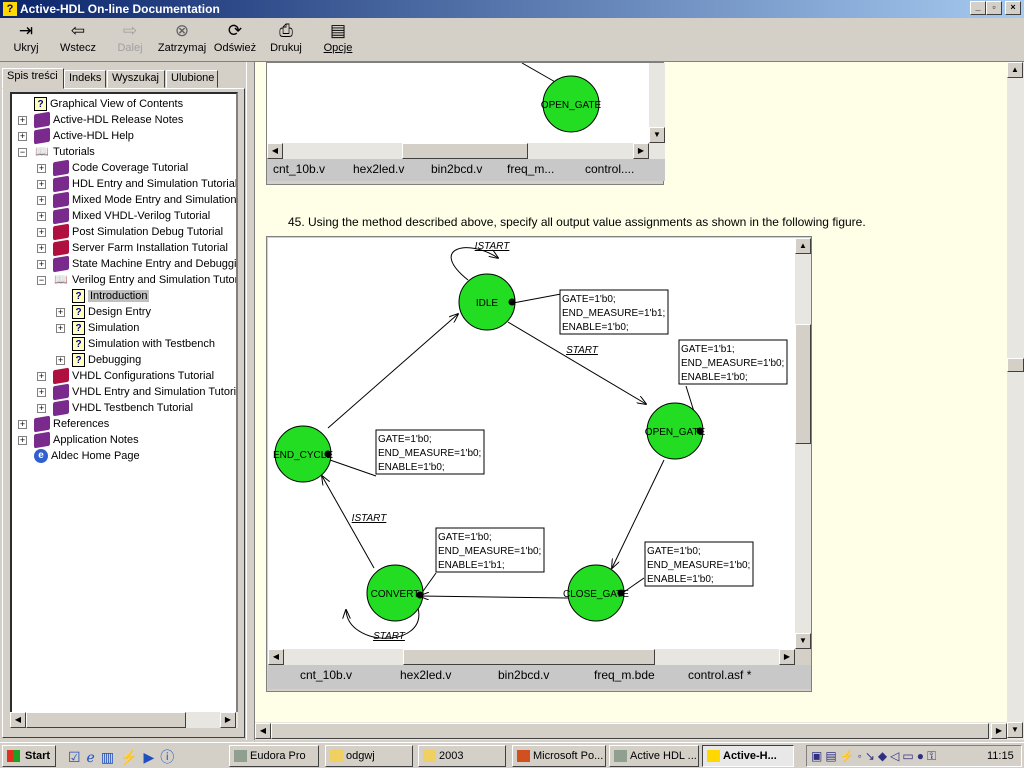  I want to click on output-assignment: GATE=1'b1;, so click(708, 349).